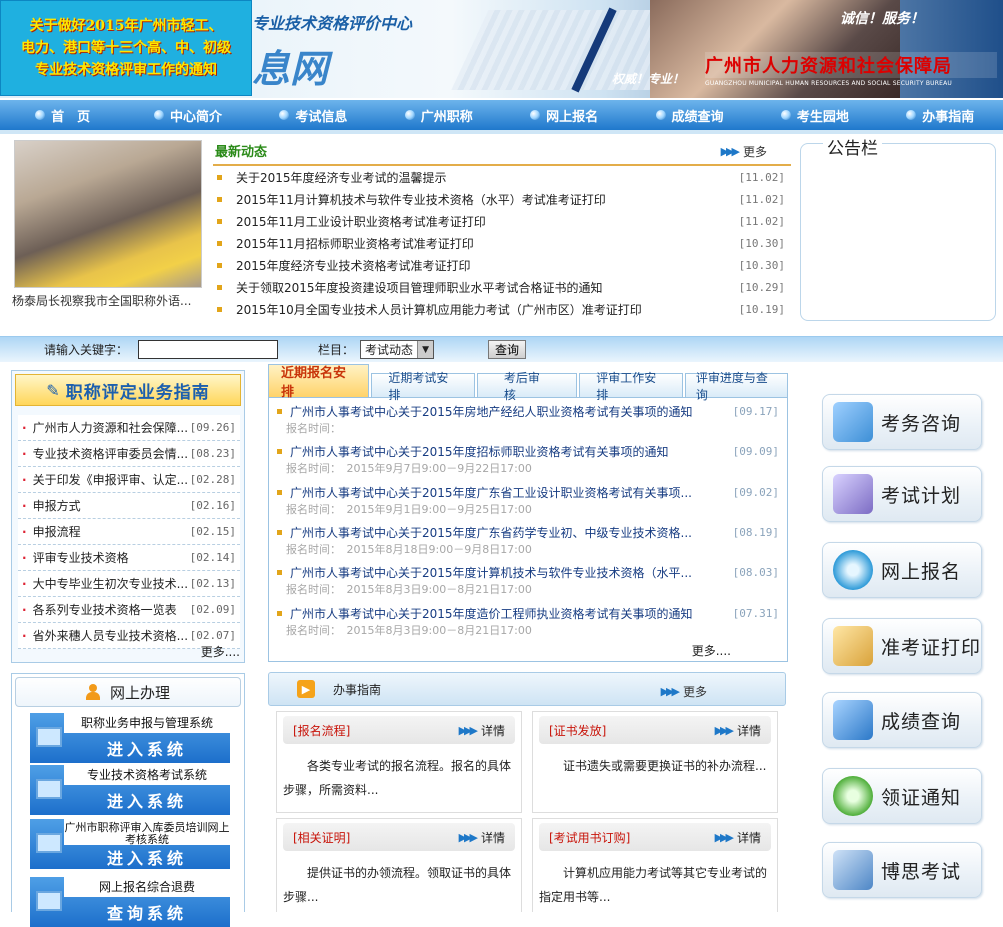 The width and height of the screenshot is (1003, 927). I want to click on list-item: · 专业技术资格评审委员会情... [08.23], so click(129, 454).